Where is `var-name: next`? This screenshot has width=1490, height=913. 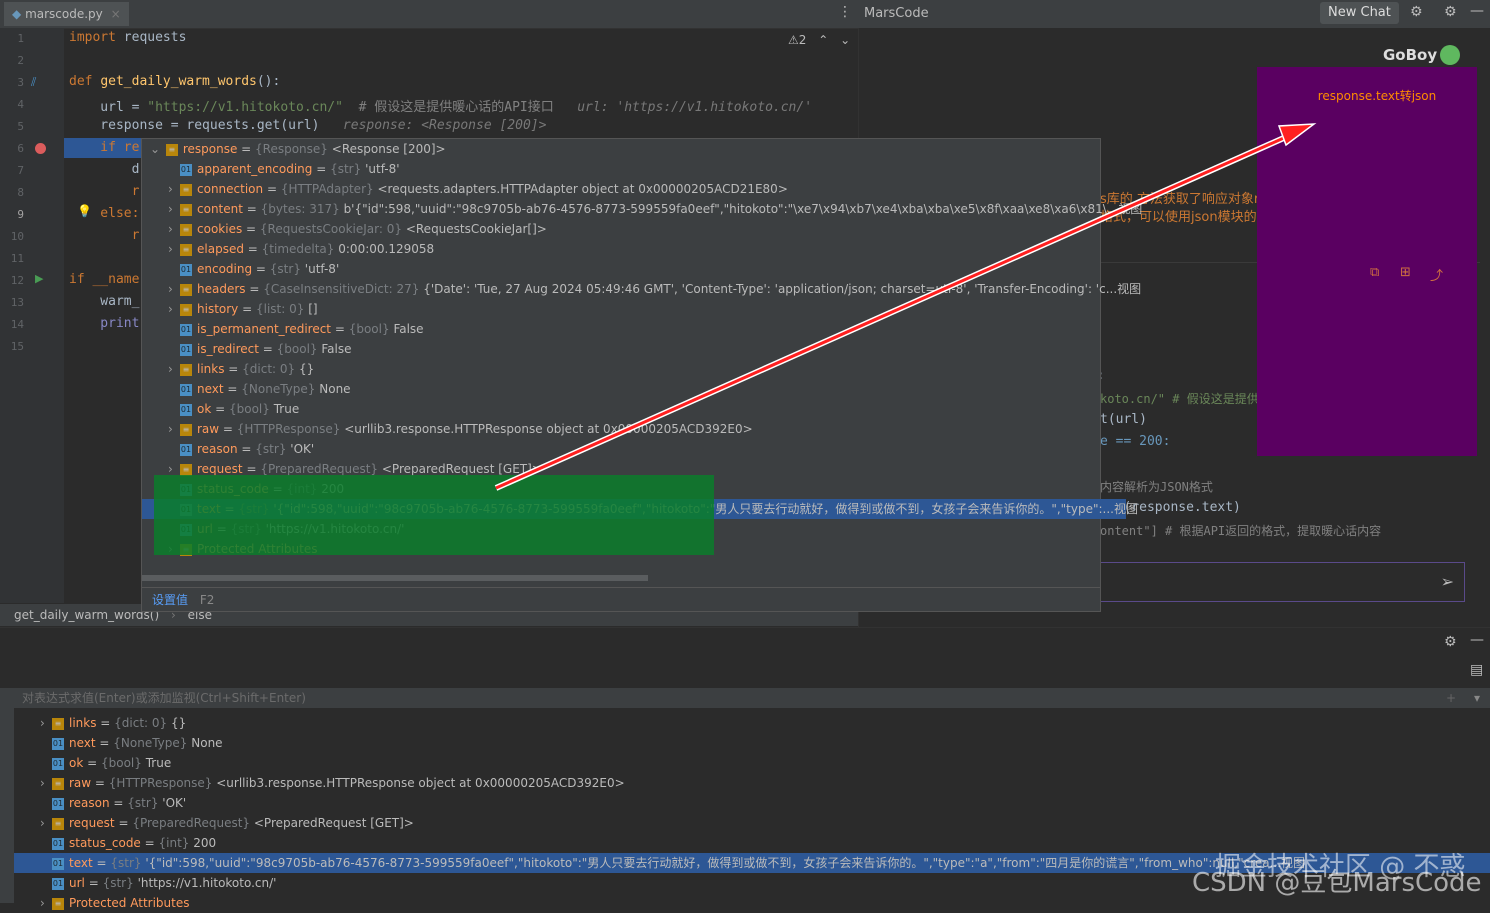
var-name: next is located at coordinates (82, 743).